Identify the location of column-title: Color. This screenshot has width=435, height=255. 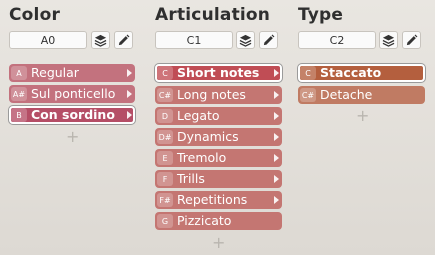
(35, 15).